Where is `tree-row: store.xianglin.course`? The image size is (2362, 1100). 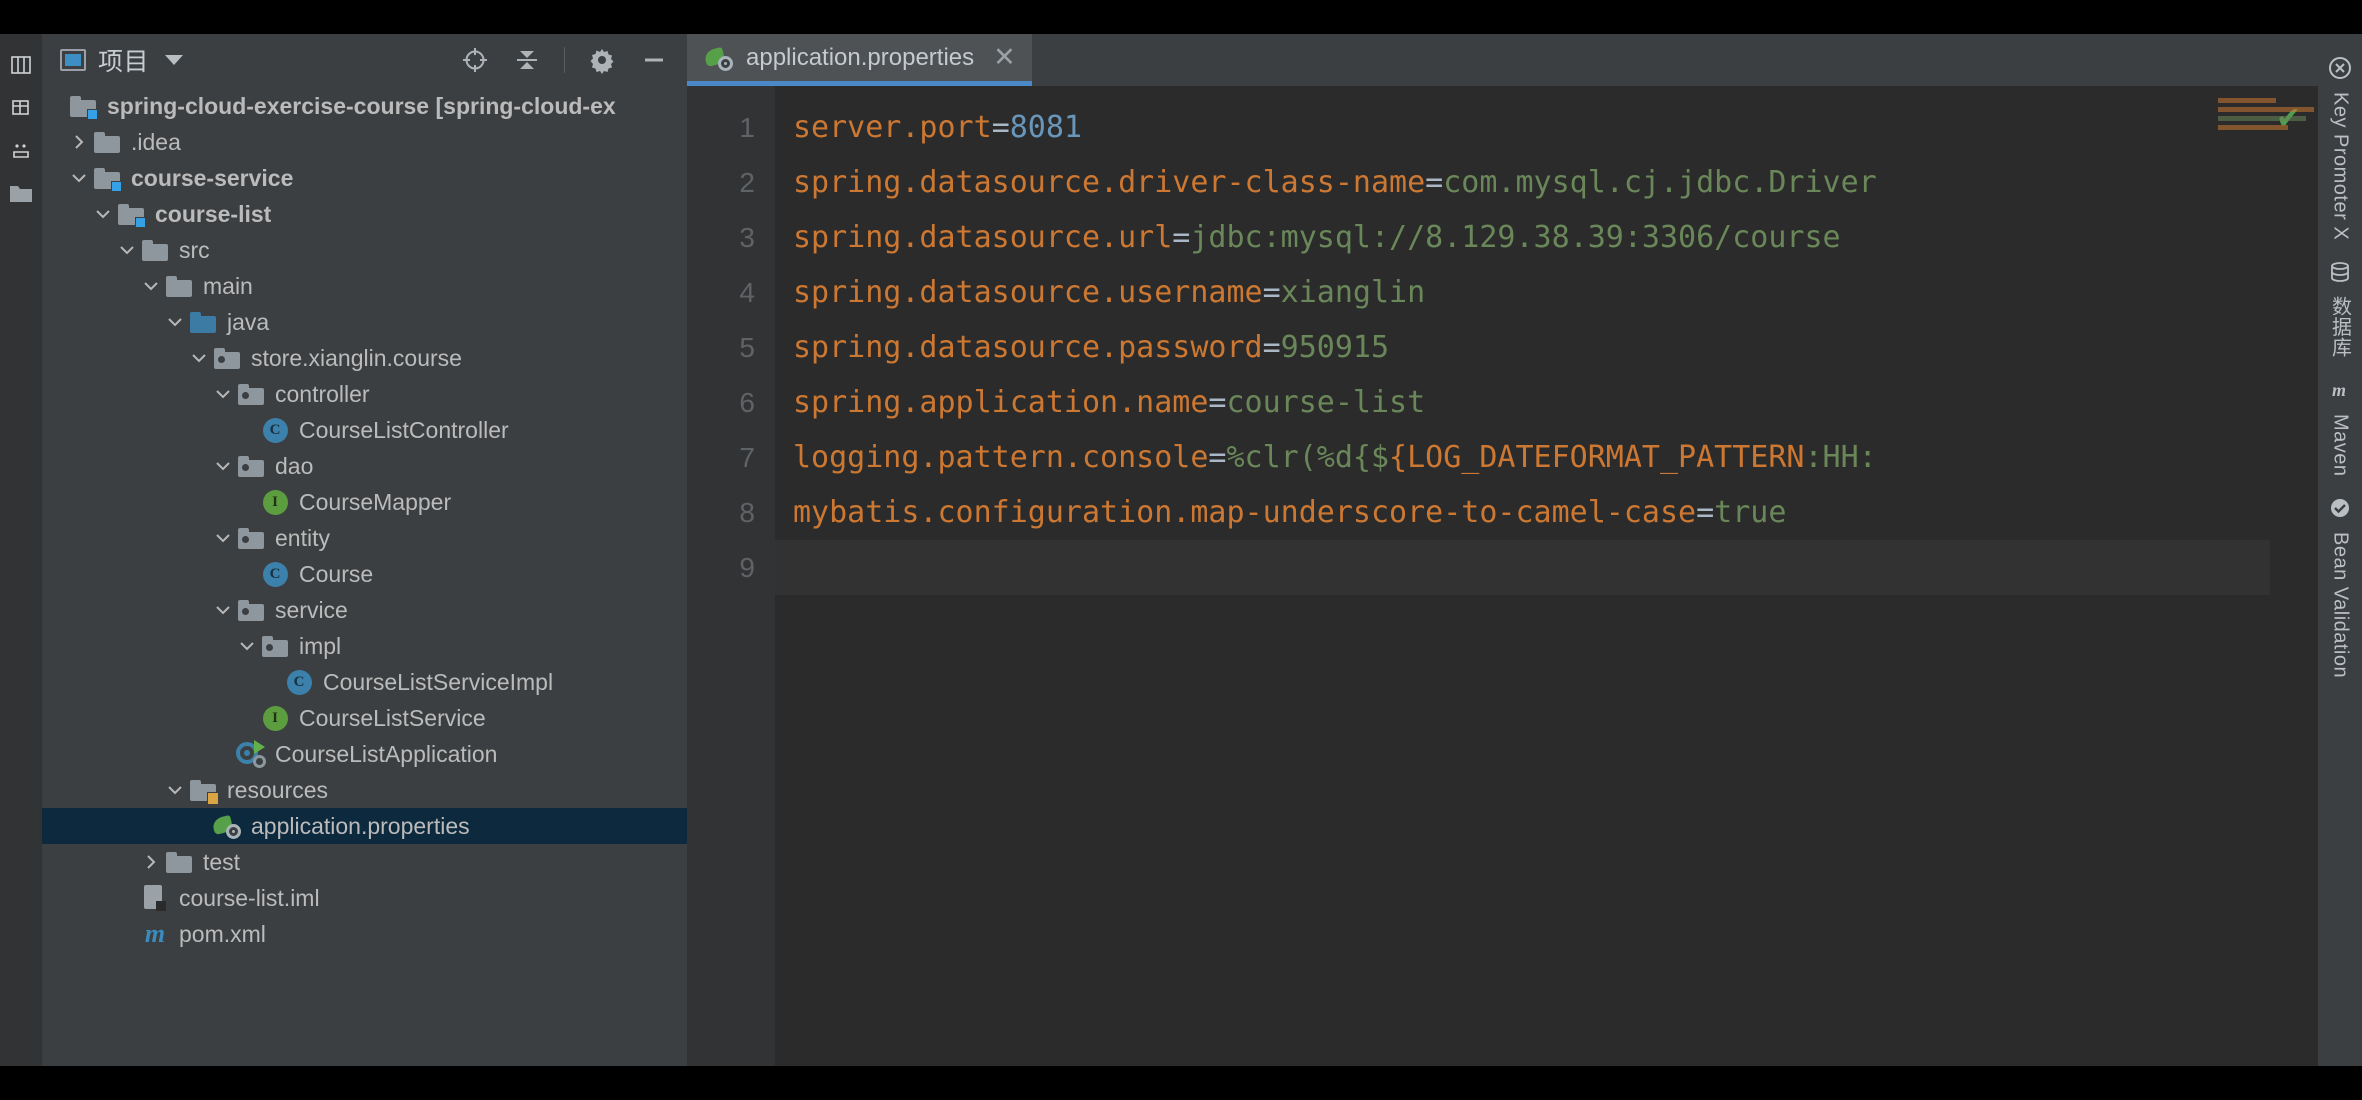 tree-row: store.xianglin.course is located at coordinates (364, 358).